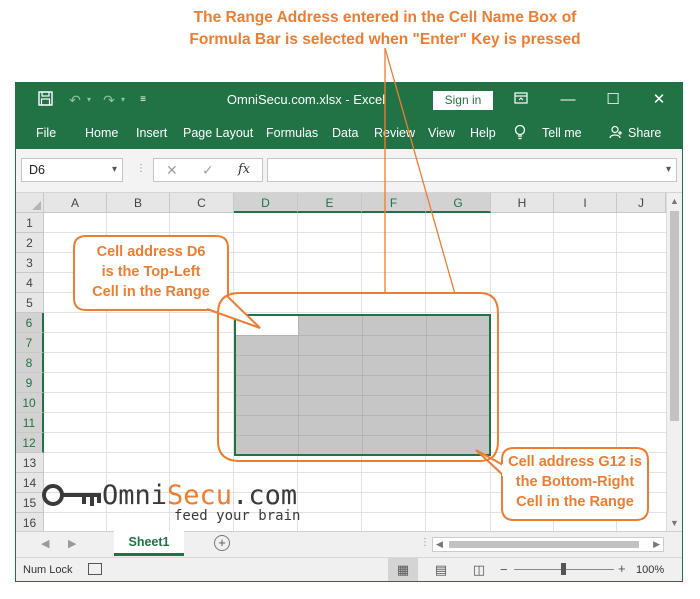  I want to click on tab-review: Review, so click(394, 133).